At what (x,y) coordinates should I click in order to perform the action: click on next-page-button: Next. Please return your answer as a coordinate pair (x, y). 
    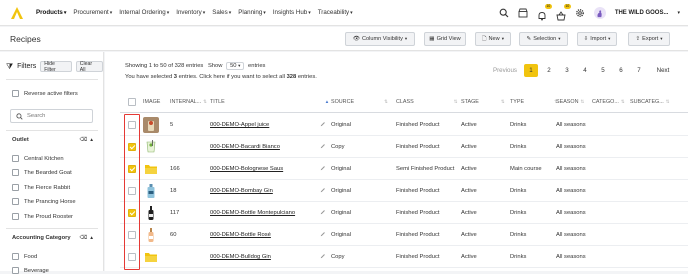
    Looking at the image, I should click on (663, 70).